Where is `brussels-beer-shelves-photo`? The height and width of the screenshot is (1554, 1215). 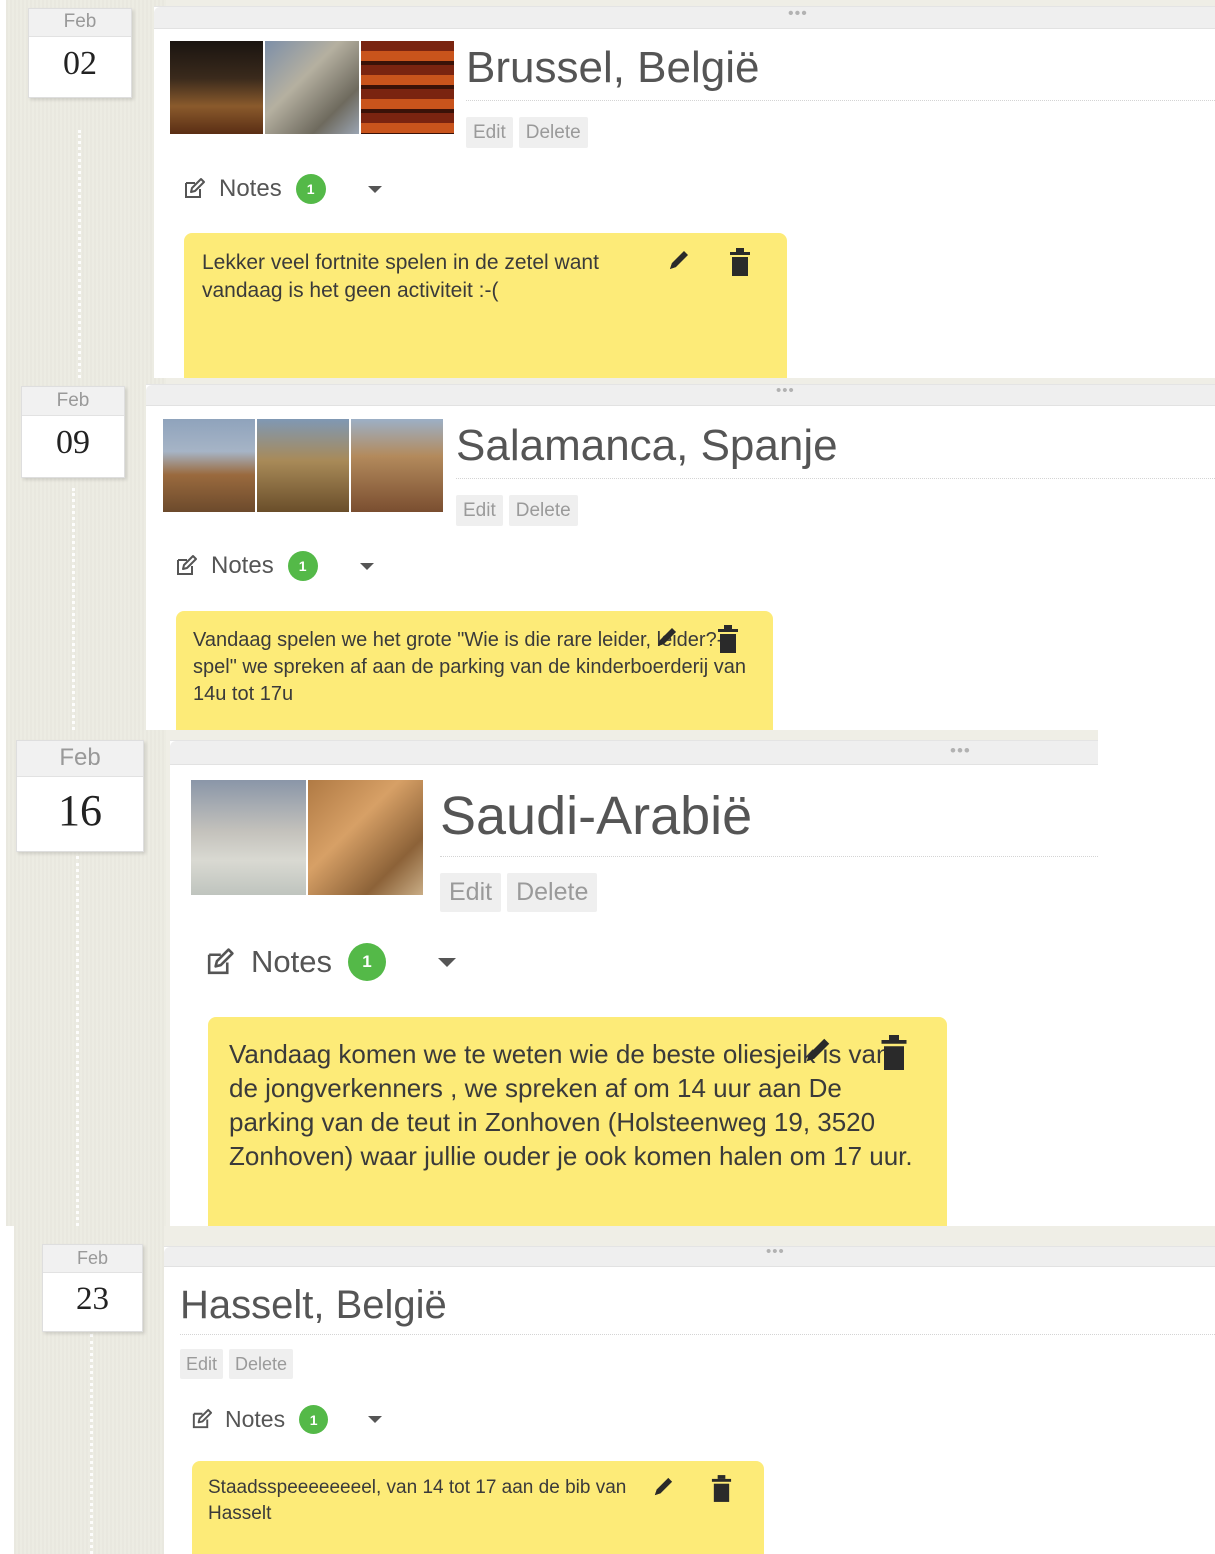
brussels-beer-shelves-photo is located at coordinates (407, 87).